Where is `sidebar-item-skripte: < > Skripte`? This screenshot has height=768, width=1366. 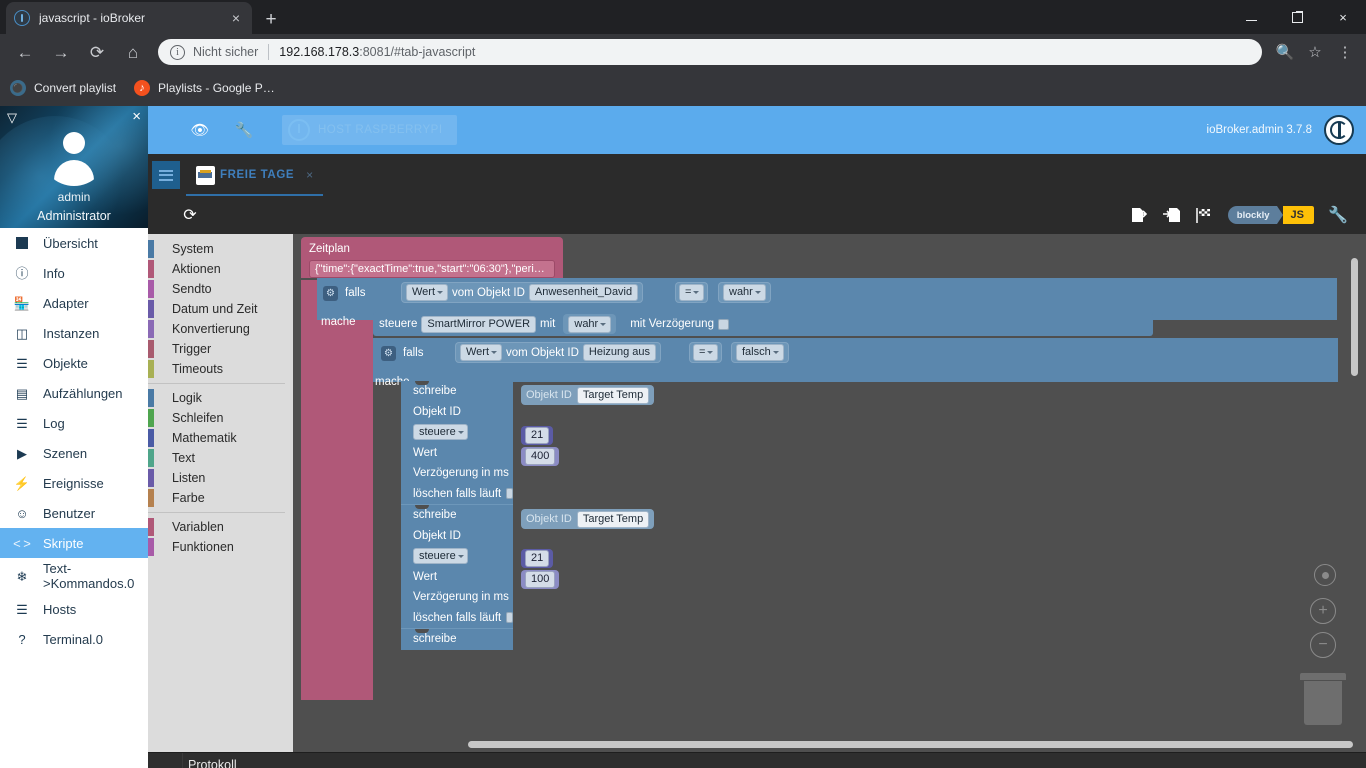 sidebar-item-skripte: < > Skripte is located at coordinates (74, 543).